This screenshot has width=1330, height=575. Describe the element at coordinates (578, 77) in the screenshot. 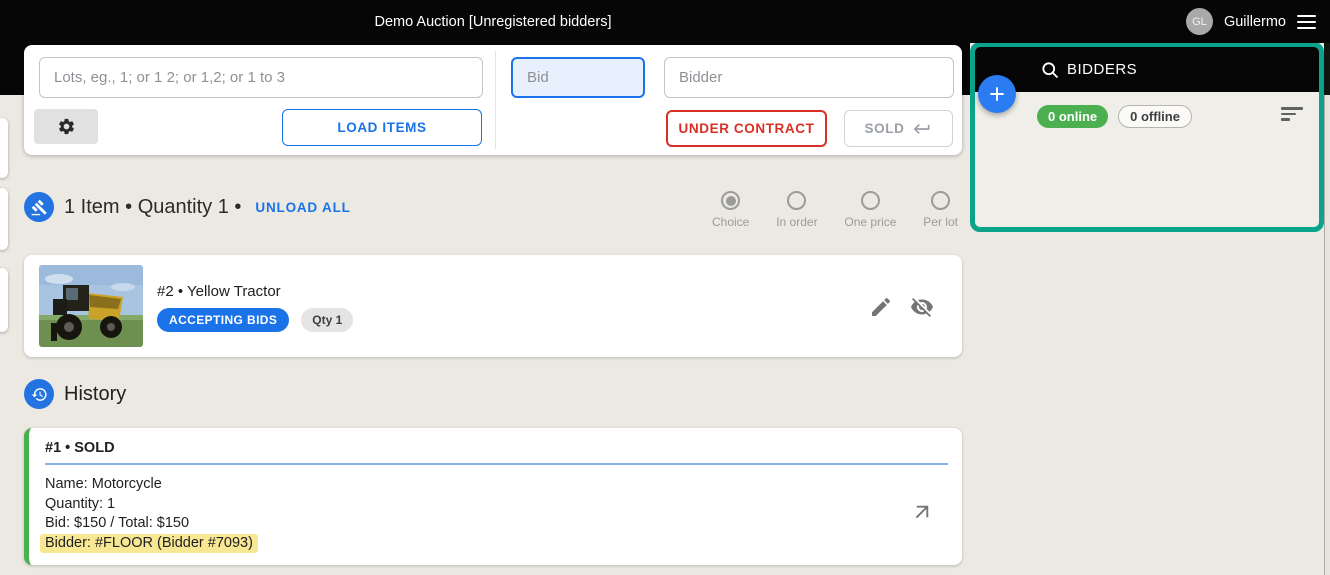

I see `bid-input` at that location.